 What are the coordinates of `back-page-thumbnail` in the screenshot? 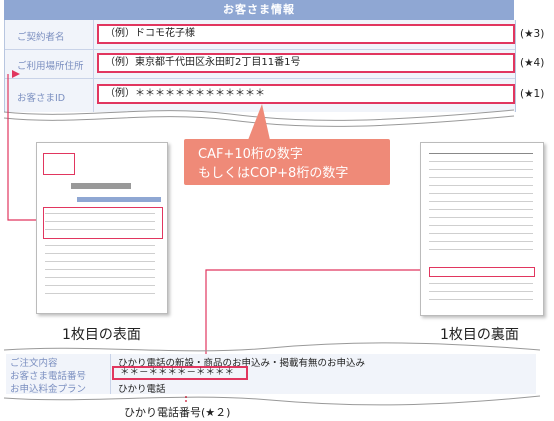 It's located at (482, 229).